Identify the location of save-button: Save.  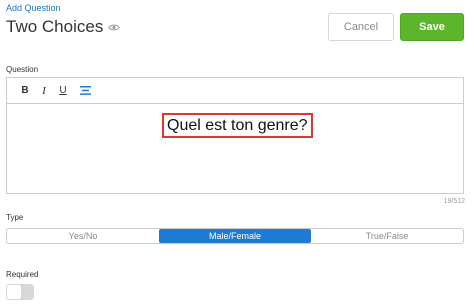
(432, 27).